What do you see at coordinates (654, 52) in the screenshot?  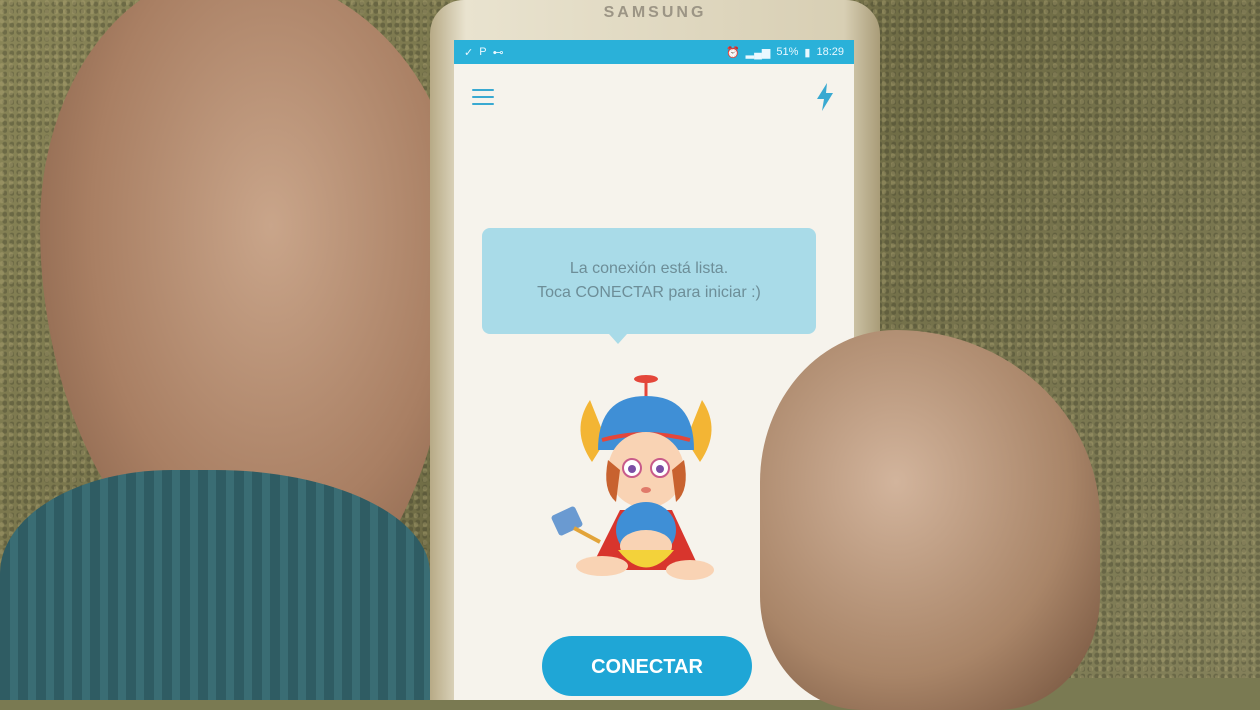 I see `status-bar: ✓ P ⊷ ⏰ ▂▄▆ 51% ▮ 18:29` at bounding box center [654, 52].